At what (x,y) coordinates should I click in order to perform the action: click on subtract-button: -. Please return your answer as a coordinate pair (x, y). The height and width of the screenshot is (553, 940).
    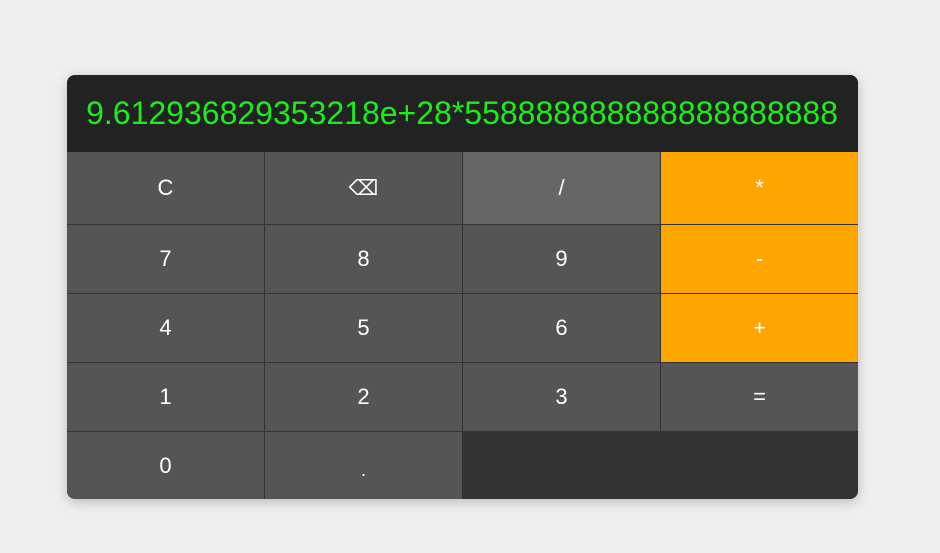
    Looking at the image, I should click on (759, 259).